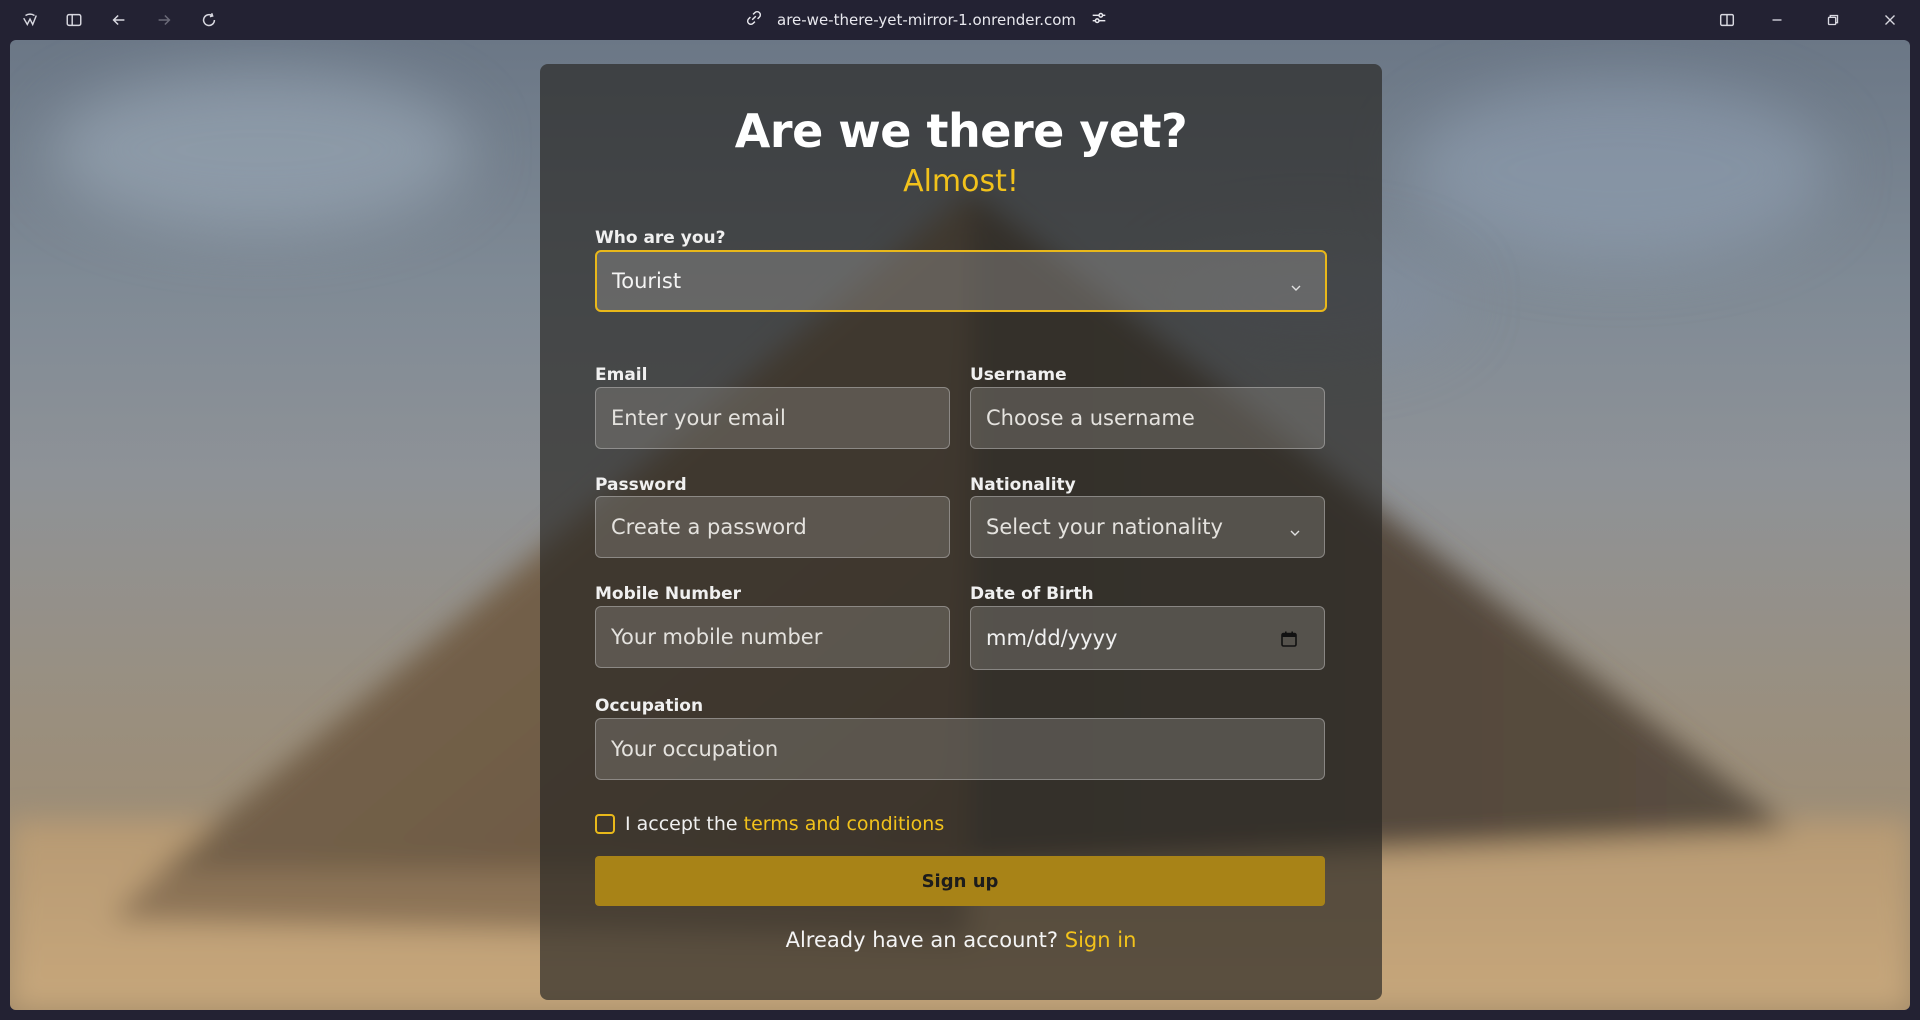 This screenshot has height=1020, width=1920. What do you see at coordinates (717, 637) in the screenshot?
I see `mobile-placeholder: Your mobile number` at bounding box center [717, 637].